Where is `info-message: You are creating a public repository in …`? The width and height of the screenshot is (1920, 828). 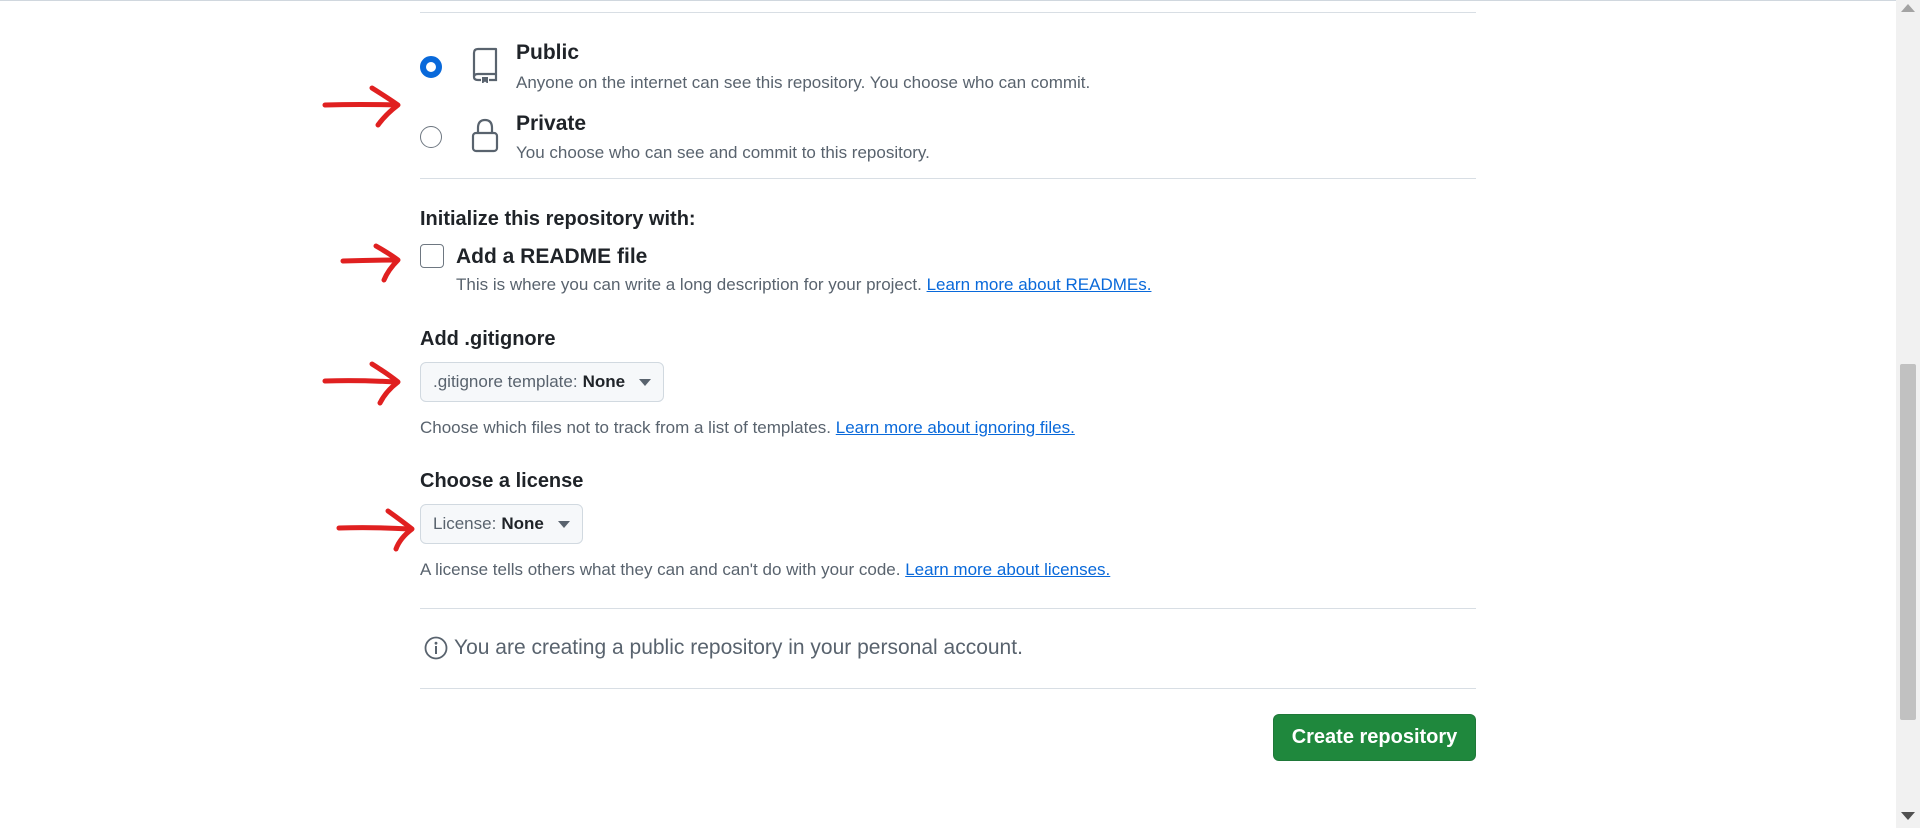 info-message: You are creating a public repository in … is located at coordinates (723, 648).